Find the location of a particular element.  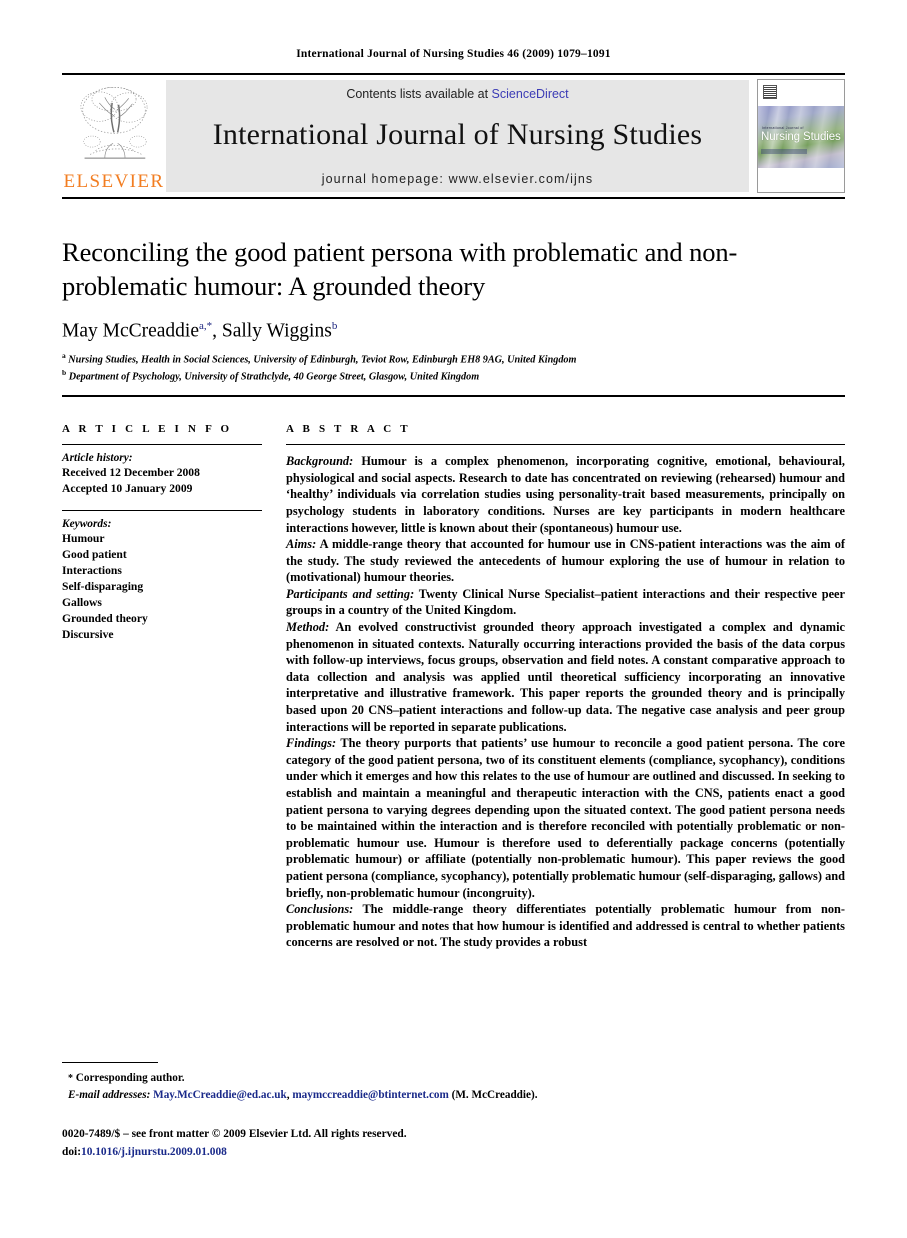

author-name: May McCreaddie is located at coordinates (130, 331).